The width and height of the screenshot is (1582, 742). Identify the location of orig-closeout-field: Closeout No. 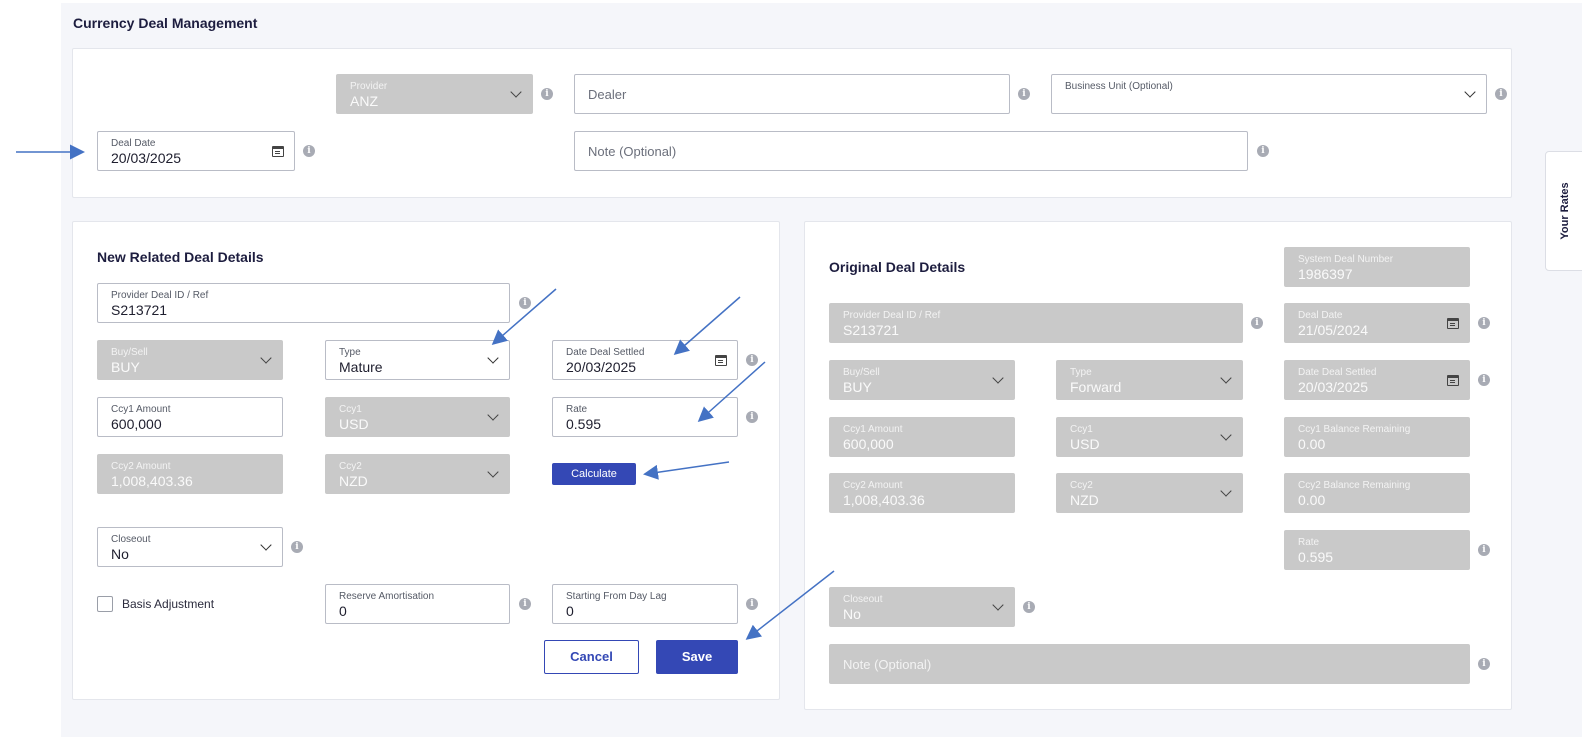
(922, 607).